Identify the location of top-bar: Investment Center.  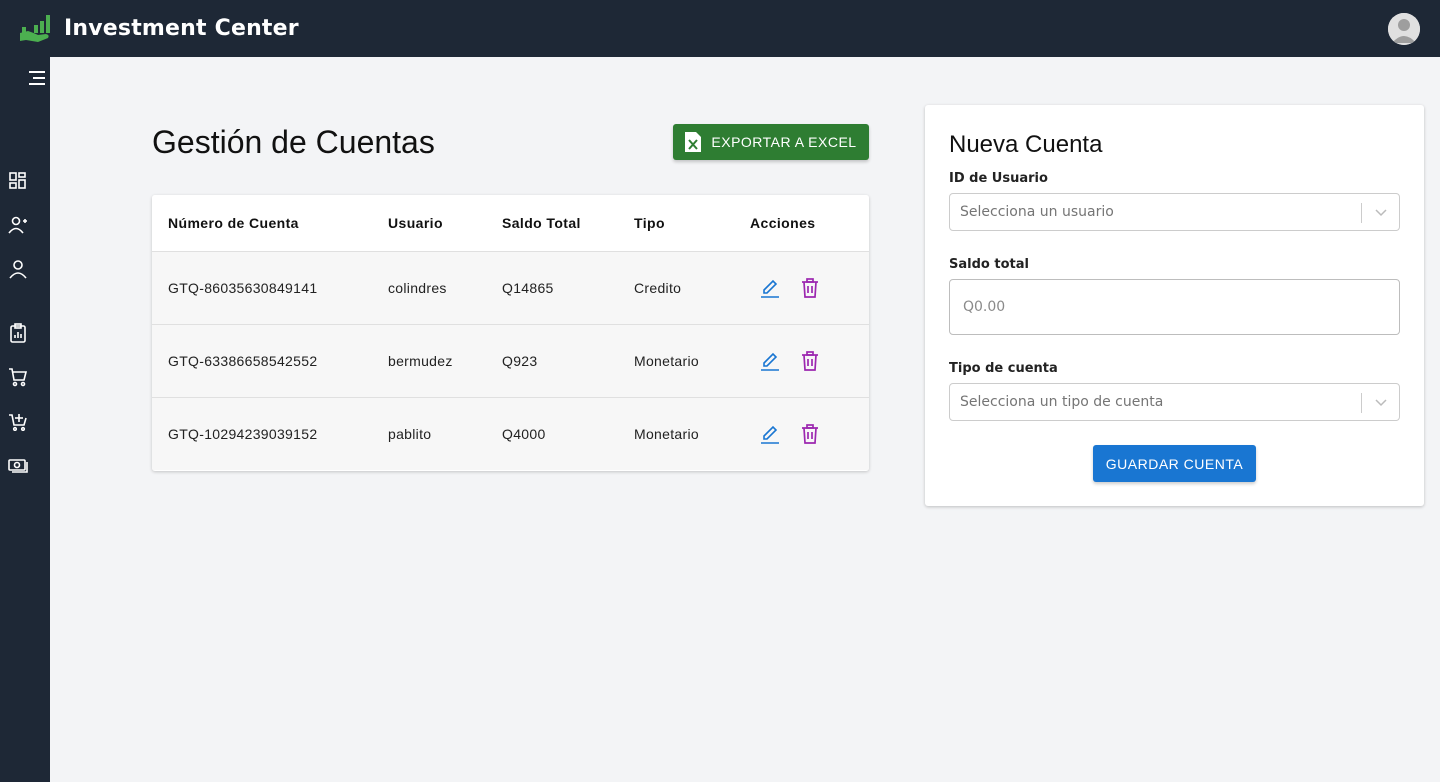
(720, 28).